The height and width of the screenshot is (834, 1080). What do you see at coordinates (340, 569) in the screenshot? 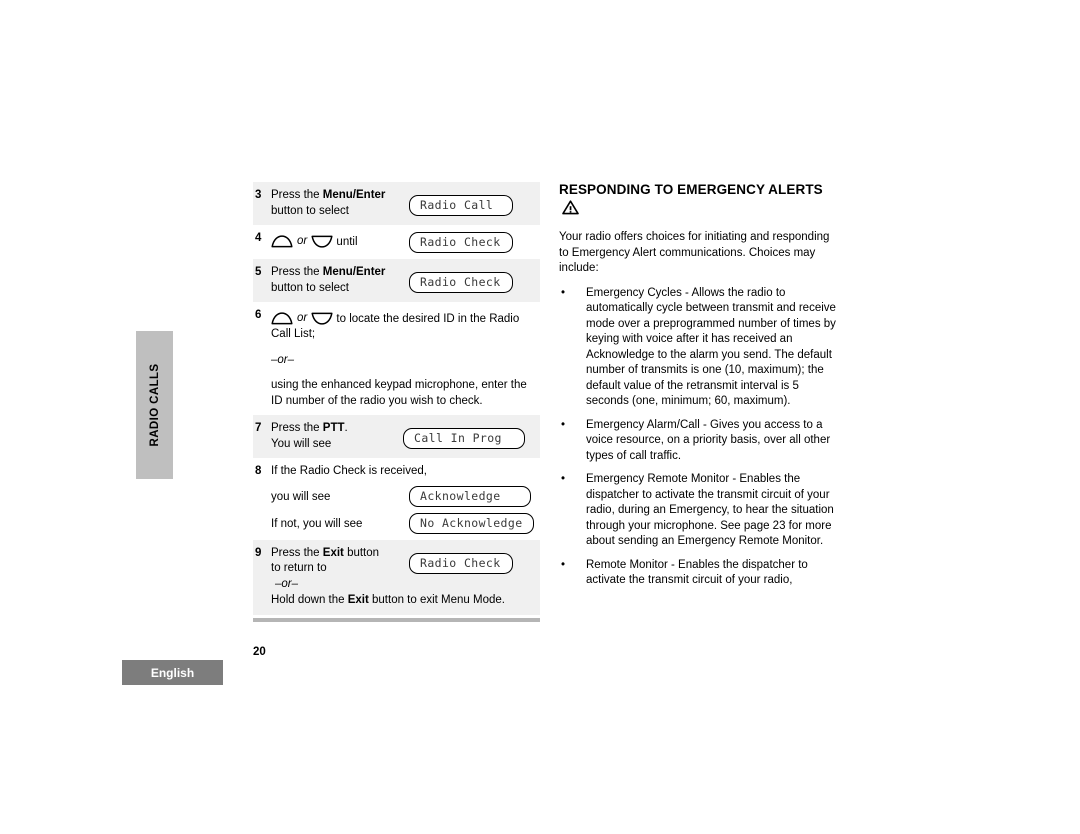
I see `step-instruction: Press the Exit button to return to –or–` at bounding box center [340, 569].